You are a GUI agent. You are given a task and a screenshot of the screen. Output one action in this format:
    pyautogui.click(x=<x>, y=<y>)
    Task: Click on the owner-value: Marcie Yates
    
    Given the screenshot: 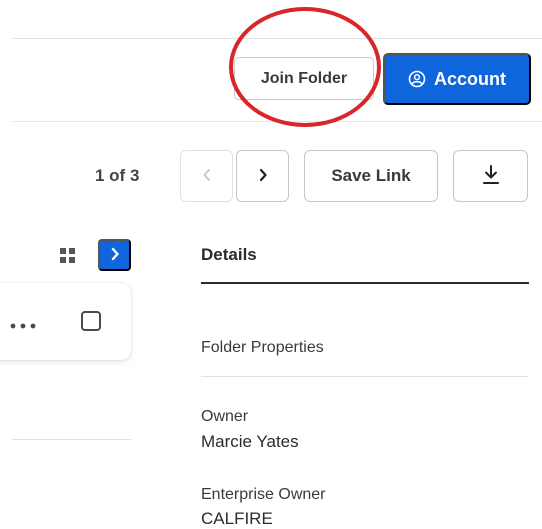 What is the action you would take?
    pyautogui.click(x=250, y=441)
    